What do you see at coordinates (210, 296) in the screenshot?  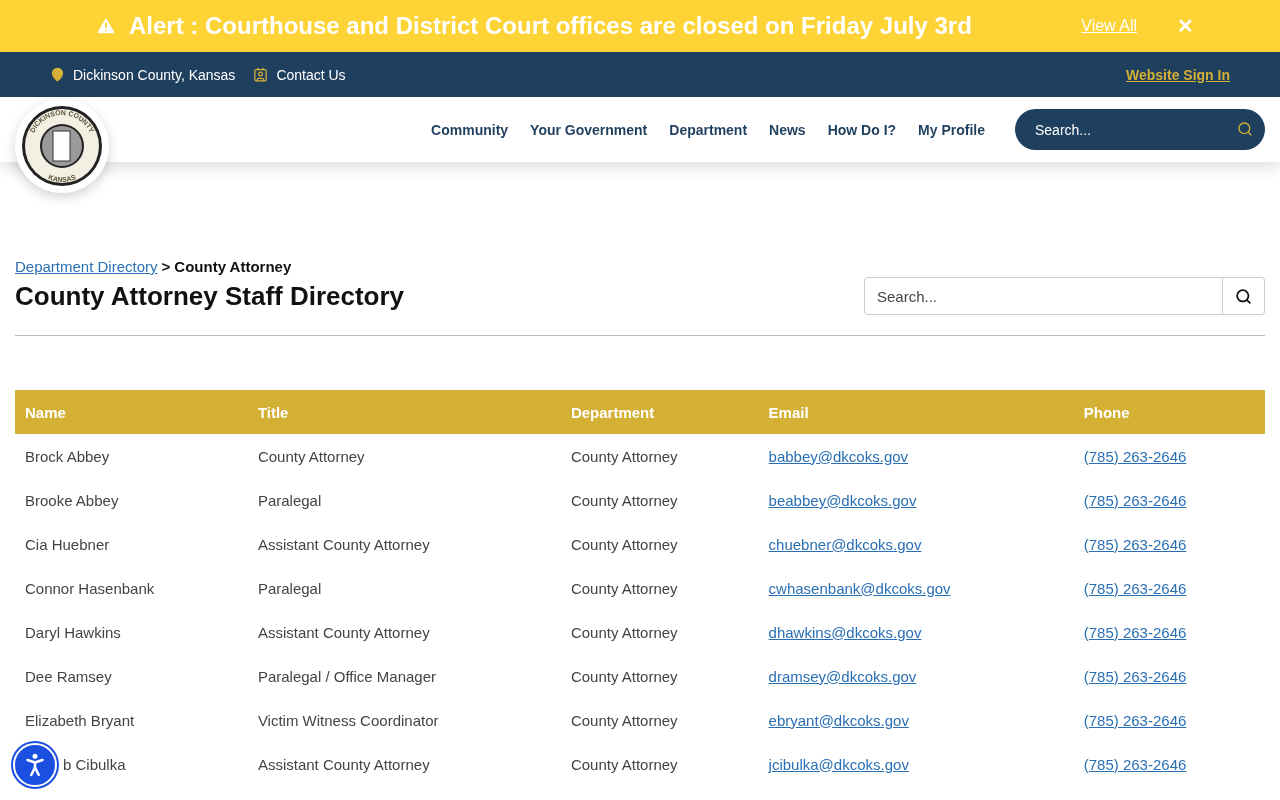 I see `page-title: County Attorney Staff Directory` at bounding box center [210, 296].